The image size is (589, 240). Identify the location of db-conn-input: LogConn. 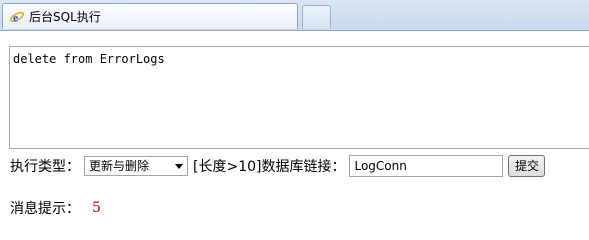
(426, 166).